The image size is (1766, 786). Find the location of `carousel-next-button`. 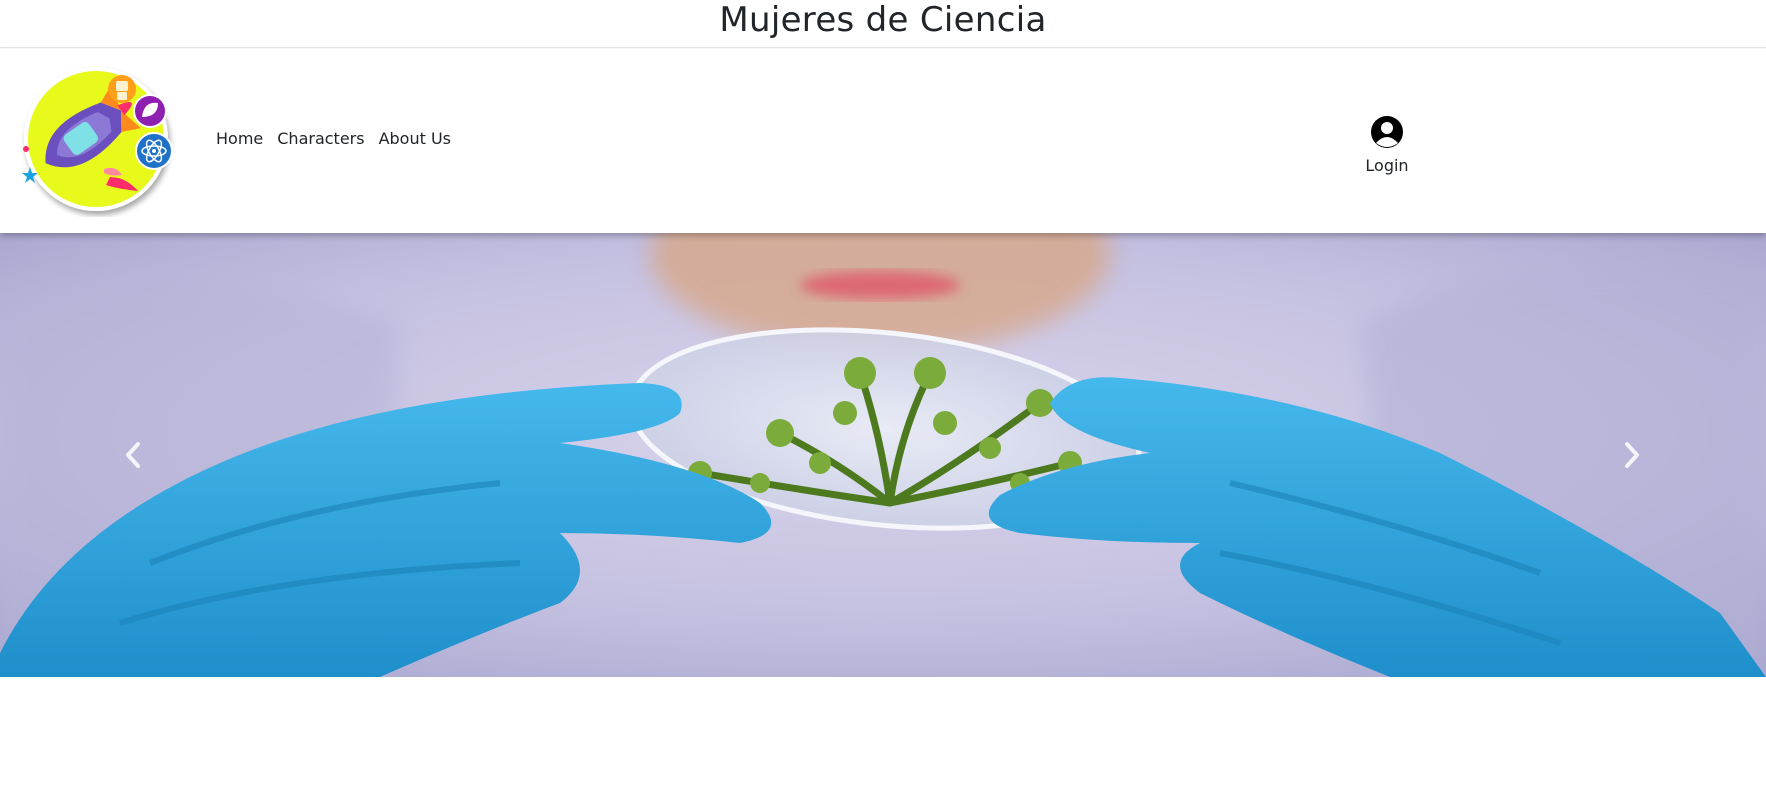

carousel-next-button is located at coordinates (1632, 455).